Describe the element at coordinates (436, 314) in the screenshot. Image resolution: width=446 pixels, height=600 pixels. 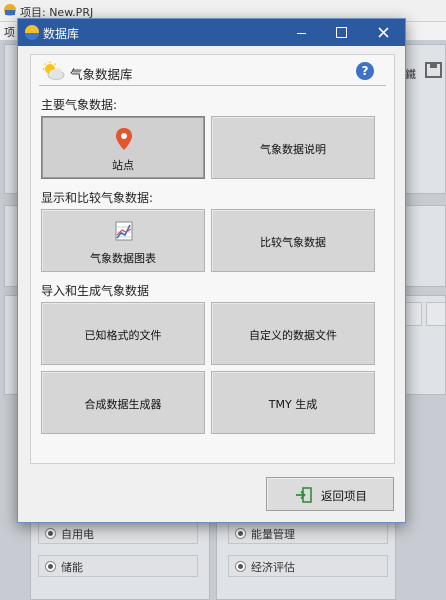
I see `background-side-button` at that location.